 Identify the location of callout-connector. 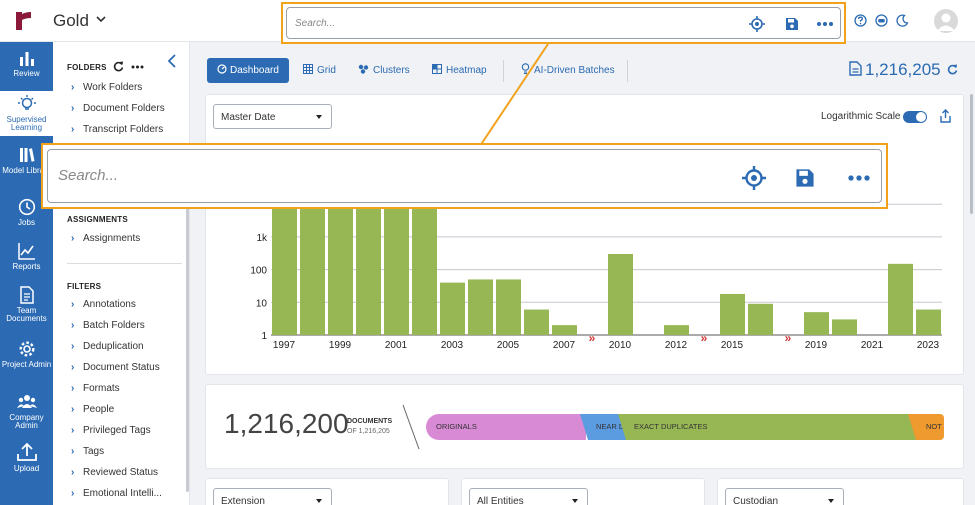
(514, 95).